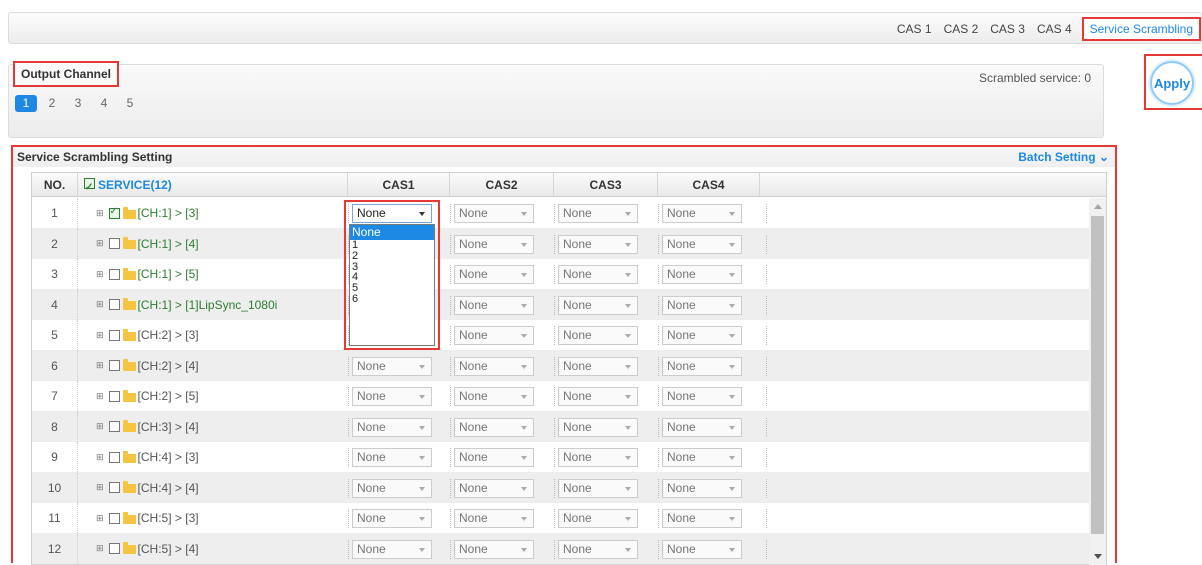 The height and width of the screenshot is (565, 1202). I want to click on page-button-1: 1, so click(26, 103).